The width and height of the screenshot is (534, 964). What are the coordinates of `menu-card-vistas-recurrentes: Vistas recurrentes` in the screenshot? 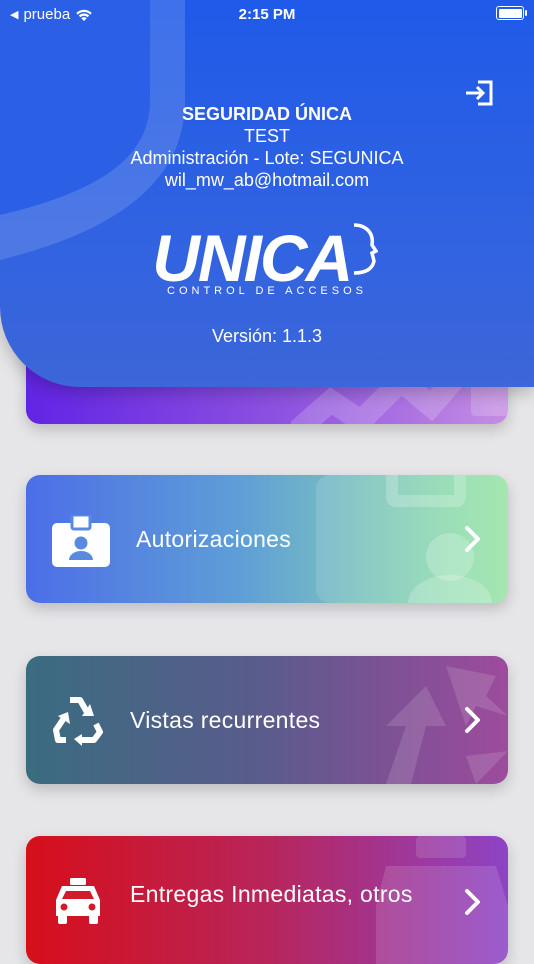 It's located at (267, 720).